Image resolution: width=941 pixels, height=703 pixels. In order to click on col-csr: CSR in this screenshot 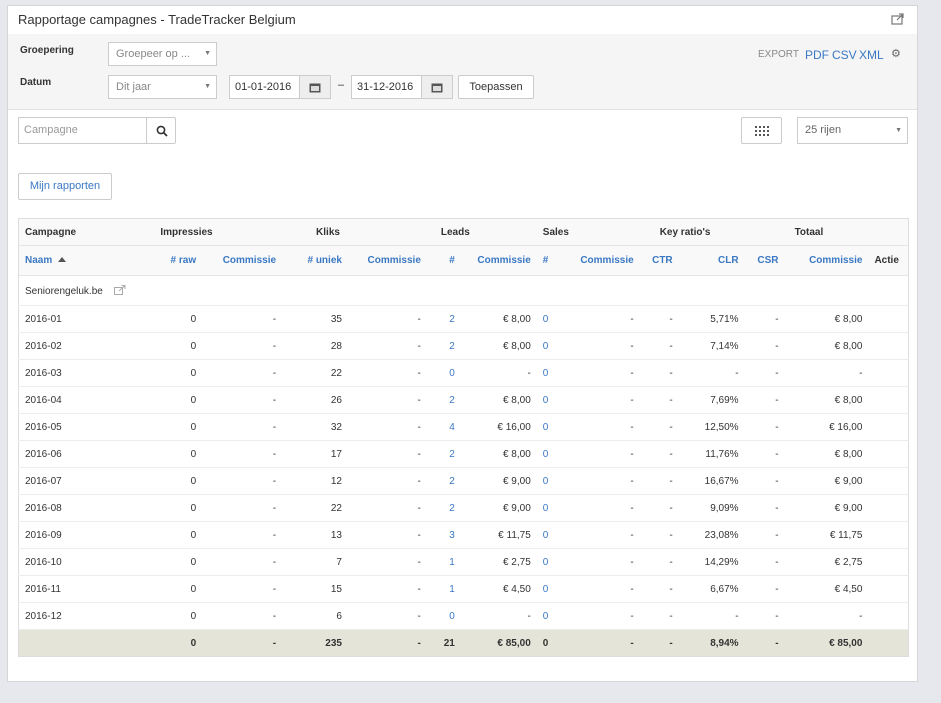, I will do `click(764, 260)`.